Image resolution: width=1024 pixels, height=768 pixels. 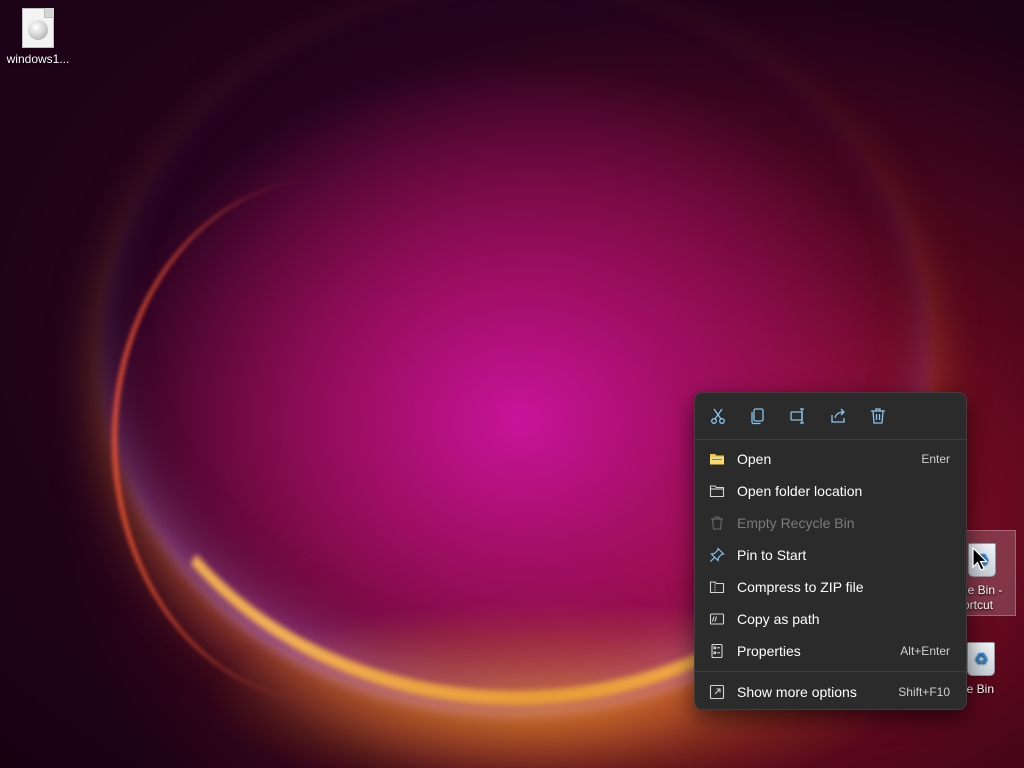 What do you see at coordinates (830, 619) in the screenshot?
I see `menu-item-copy-as-path: Copy as path` at bounding box center [830, 619].